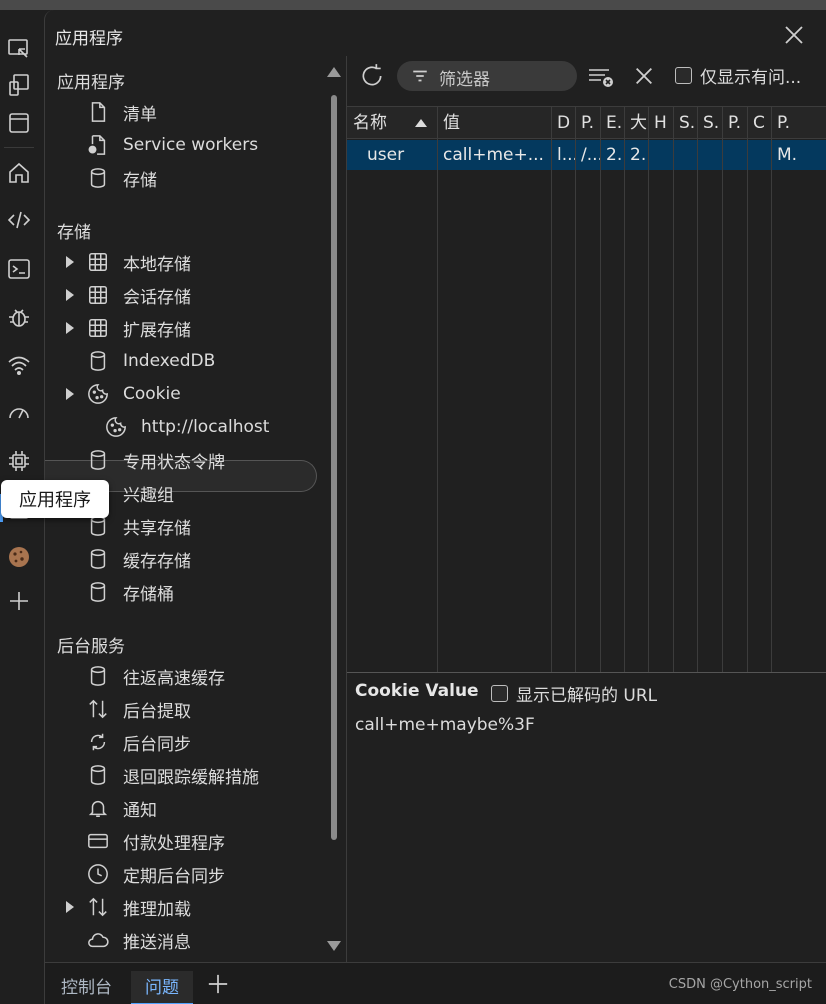  What do you see at coordinates (19, 49) in the screenshot?
I see `inspect-element-icon` at bounding box center [19, 49].